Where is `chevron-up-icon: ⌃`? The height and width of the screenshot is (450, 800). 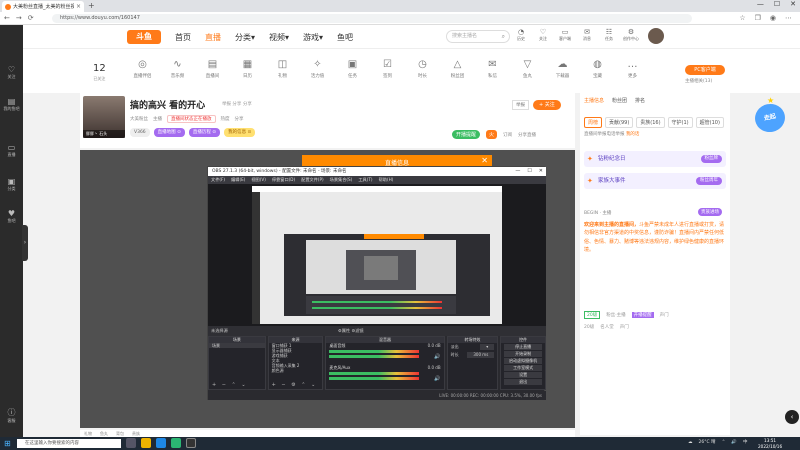 chevron-up-icon: ⌃ is located at coordinates (724, 442).